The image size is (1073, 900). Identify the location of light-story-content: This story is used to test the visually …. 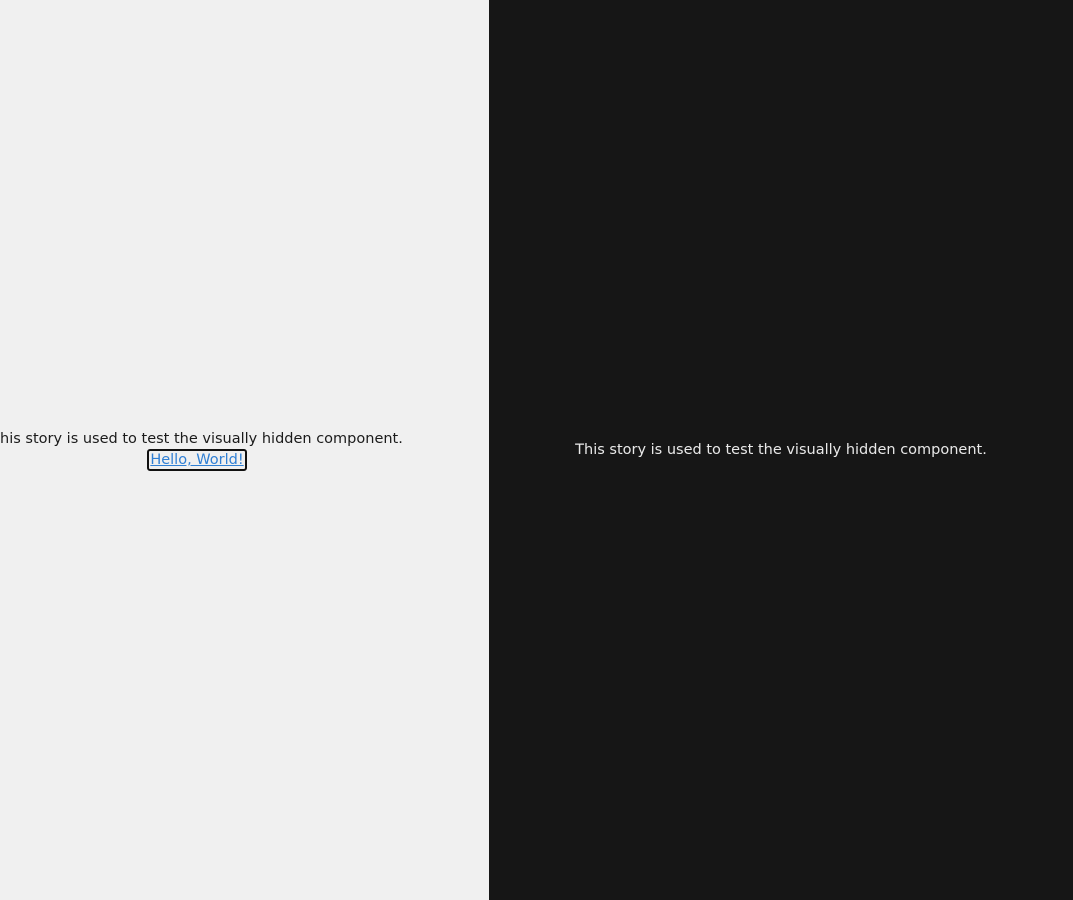
(201, 450).